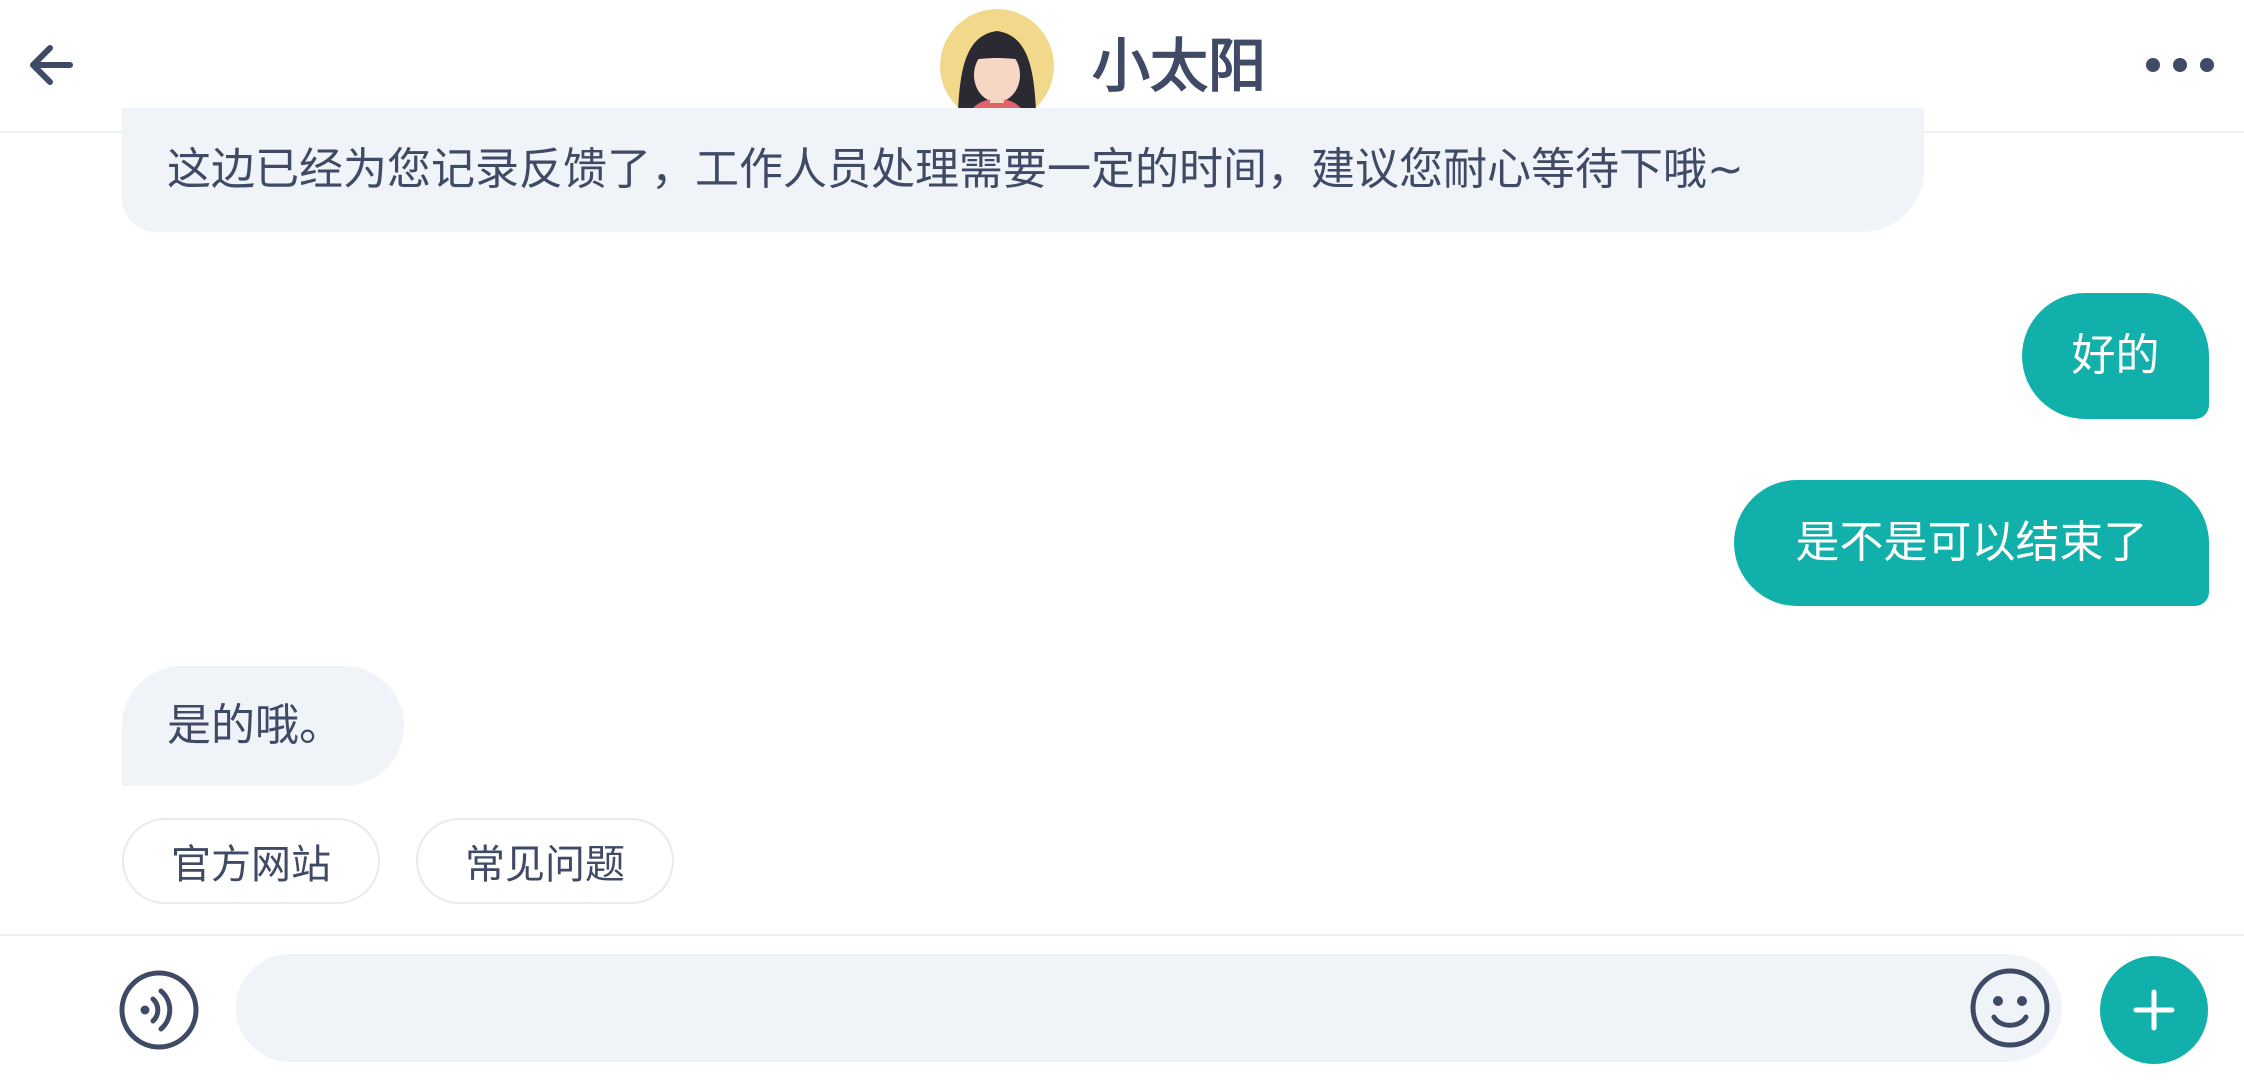 The image size is (2244, 1082). I want to click on voice-button, so click(159, 1010).